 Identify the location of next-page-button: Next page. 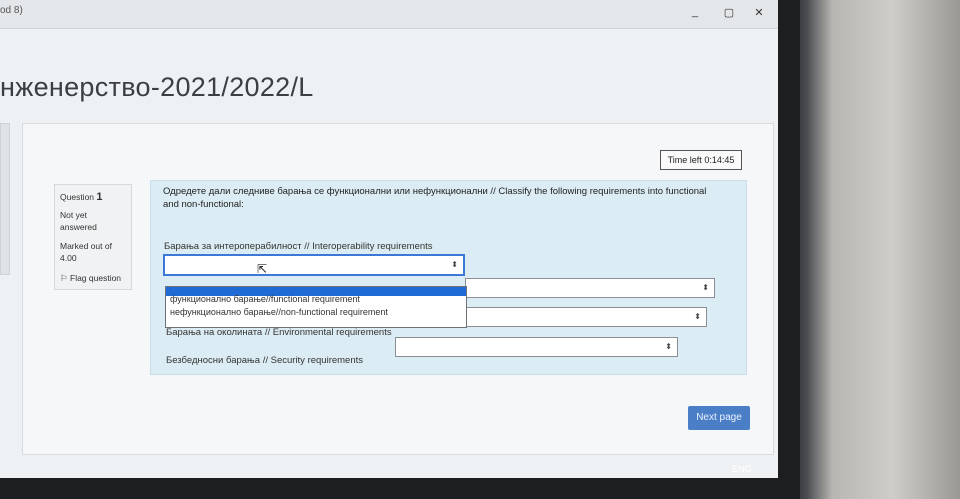
(719, 418).